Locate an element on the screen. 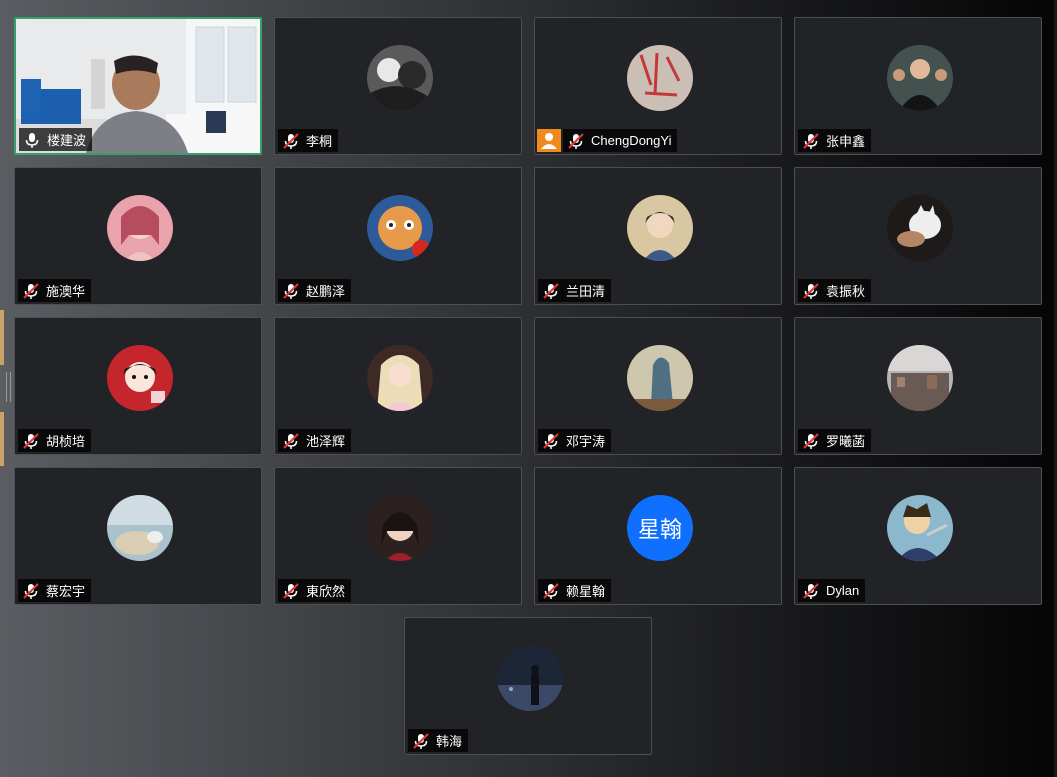 Image resolution: width=1057 pixels, height=777 pixels. participant-nameplate: 胡桢培 is located at coordinates (55, 440).